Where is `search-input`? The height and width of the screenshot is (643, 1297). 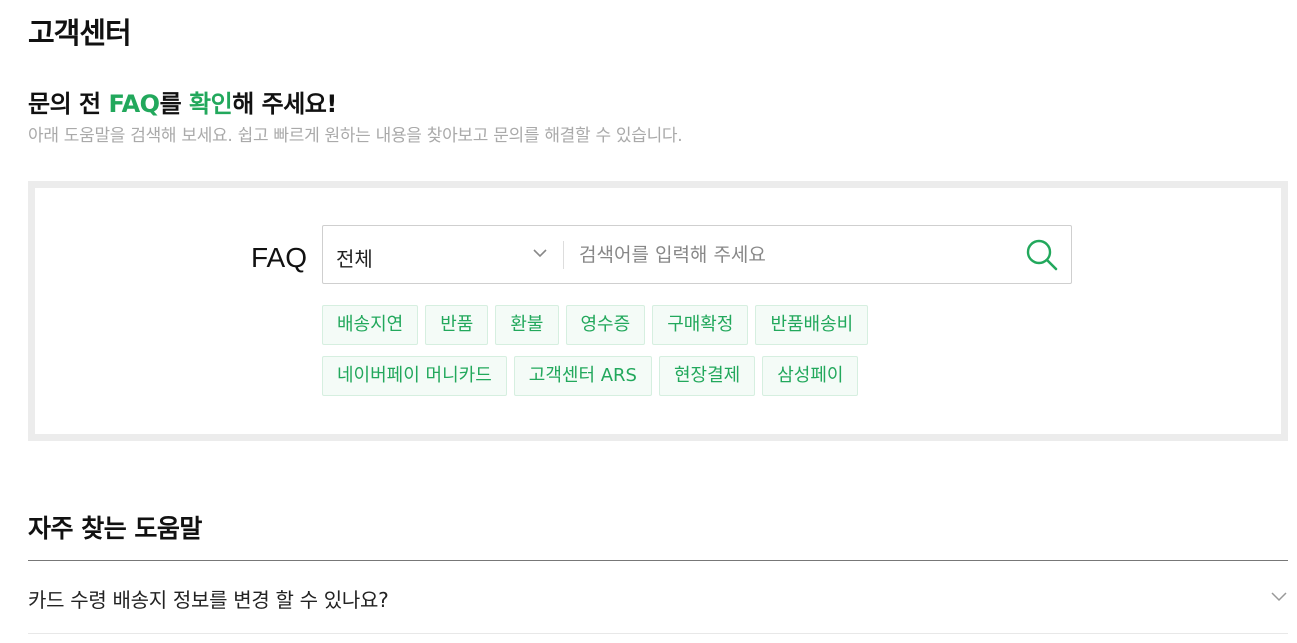
search-input is located at coordinates (789, 255).